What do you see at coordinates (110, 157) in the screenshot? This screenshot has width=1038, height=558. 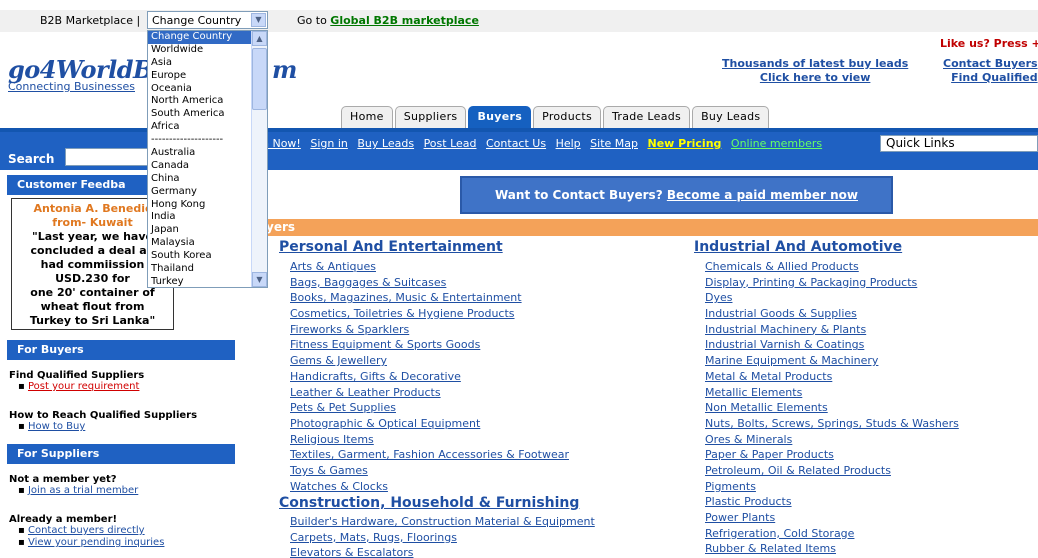 I see `search-input` at bounding box center [110, 157].